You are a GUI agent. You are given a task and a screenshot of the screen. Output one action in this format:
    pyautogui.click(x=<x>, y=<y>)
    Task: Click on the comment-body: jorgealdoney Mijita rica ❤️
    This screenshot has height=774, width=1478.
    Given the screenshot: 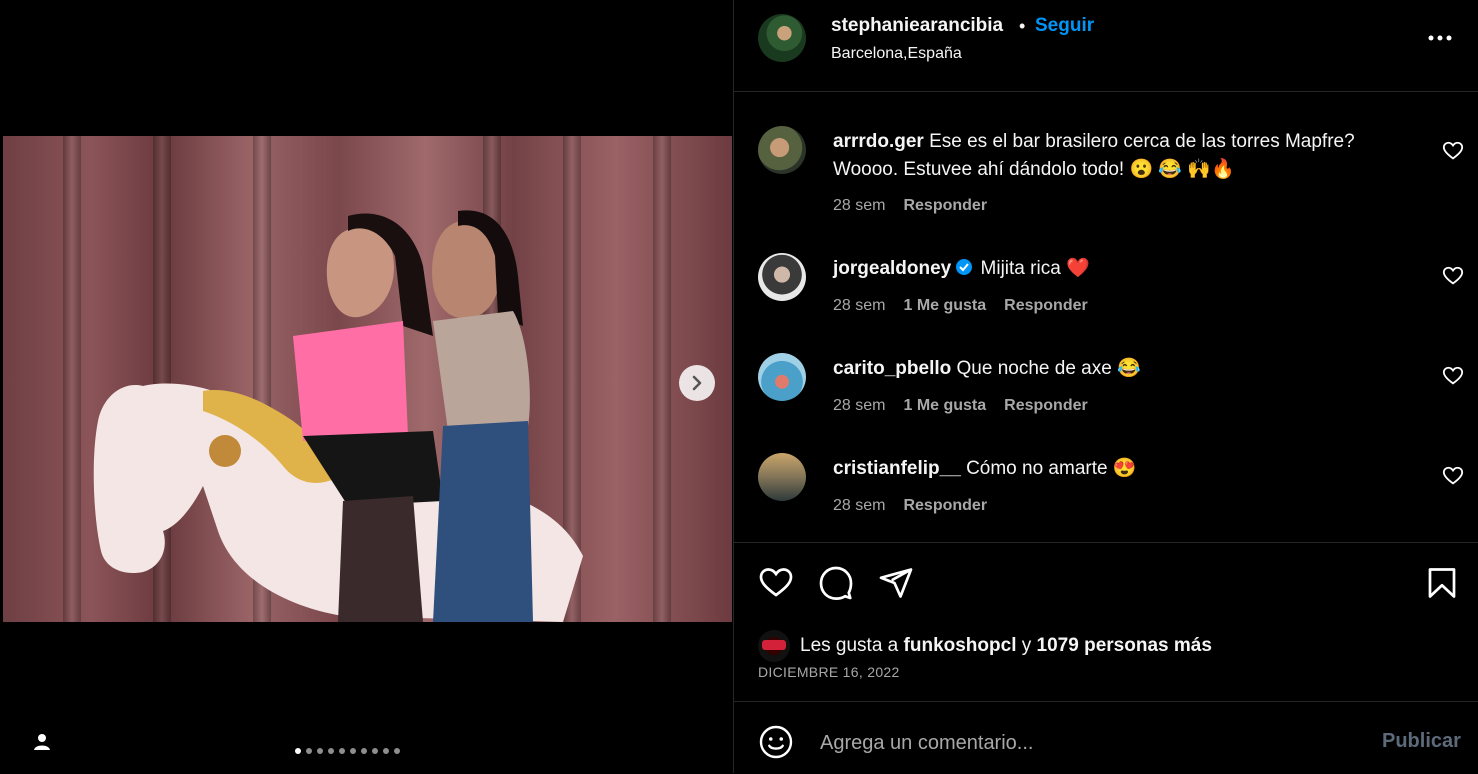 What is the action you would take?
    pyautogui.click(x=1118, y=269)
    